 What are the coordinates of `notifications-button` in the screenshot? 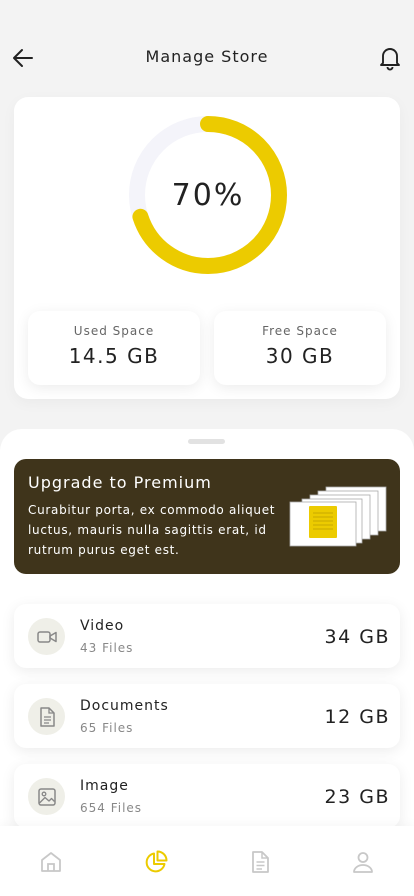 It's located at (390, 58).